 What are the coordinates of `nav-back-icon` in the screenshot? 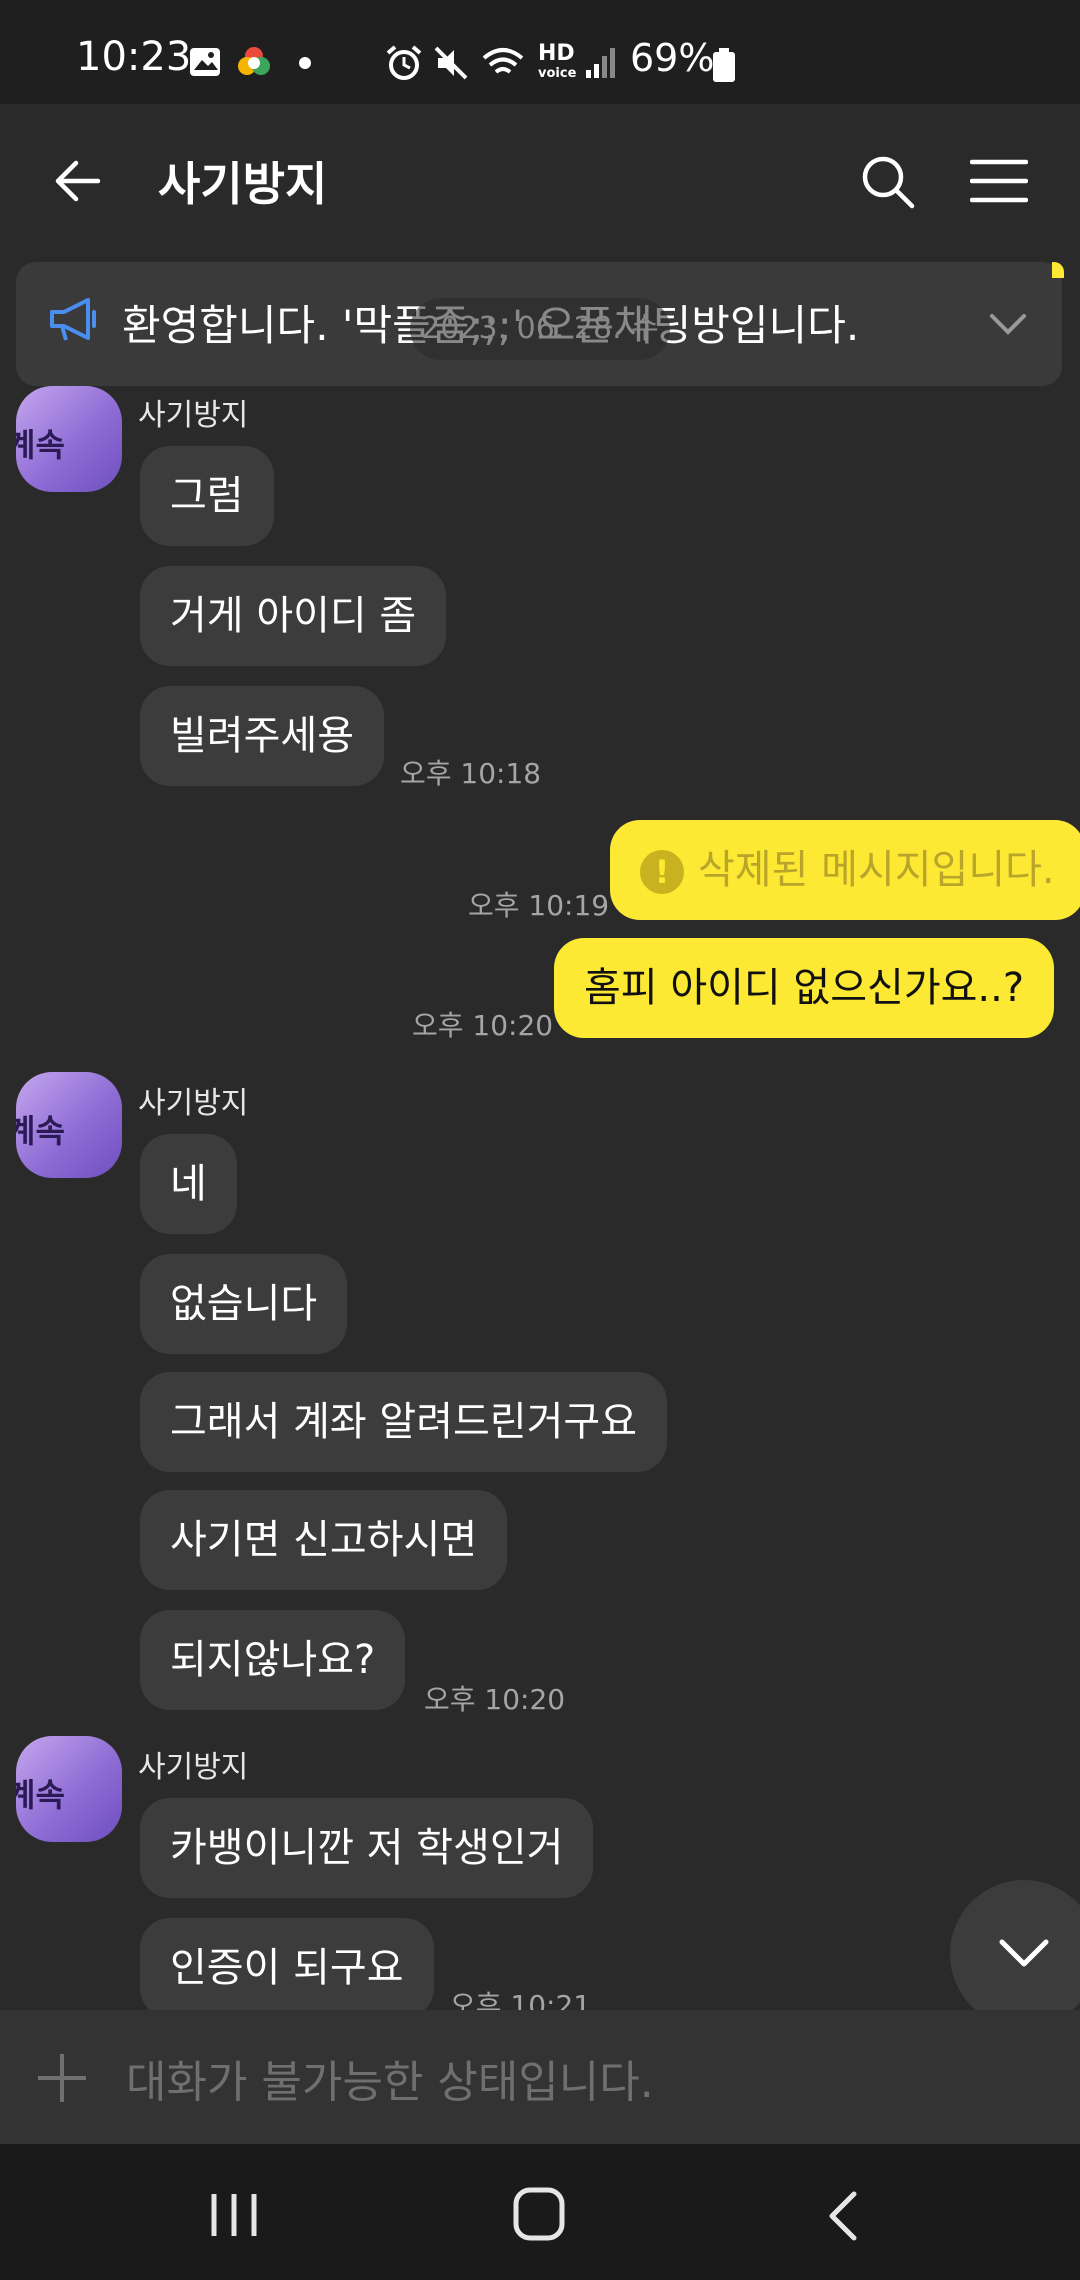 It's located at (842, 2216).